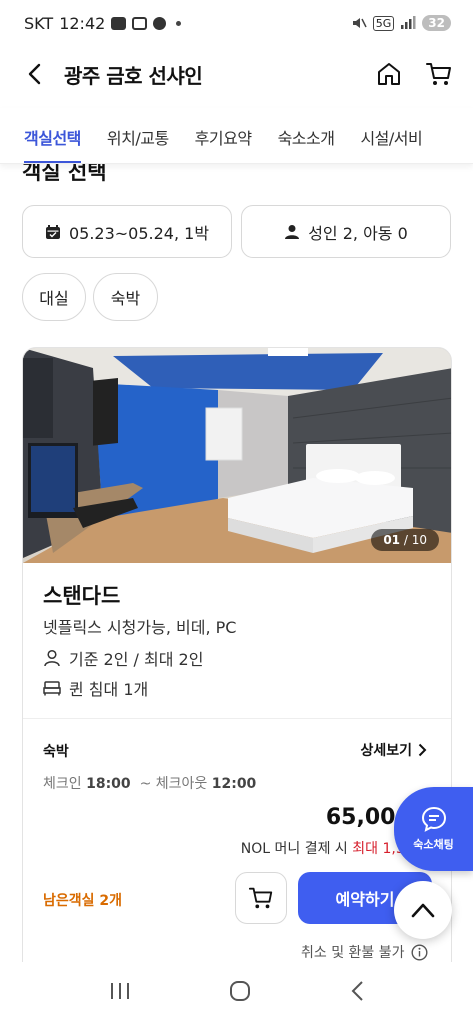  I want to click on photo-counter-current: 01, so click(392, 540).